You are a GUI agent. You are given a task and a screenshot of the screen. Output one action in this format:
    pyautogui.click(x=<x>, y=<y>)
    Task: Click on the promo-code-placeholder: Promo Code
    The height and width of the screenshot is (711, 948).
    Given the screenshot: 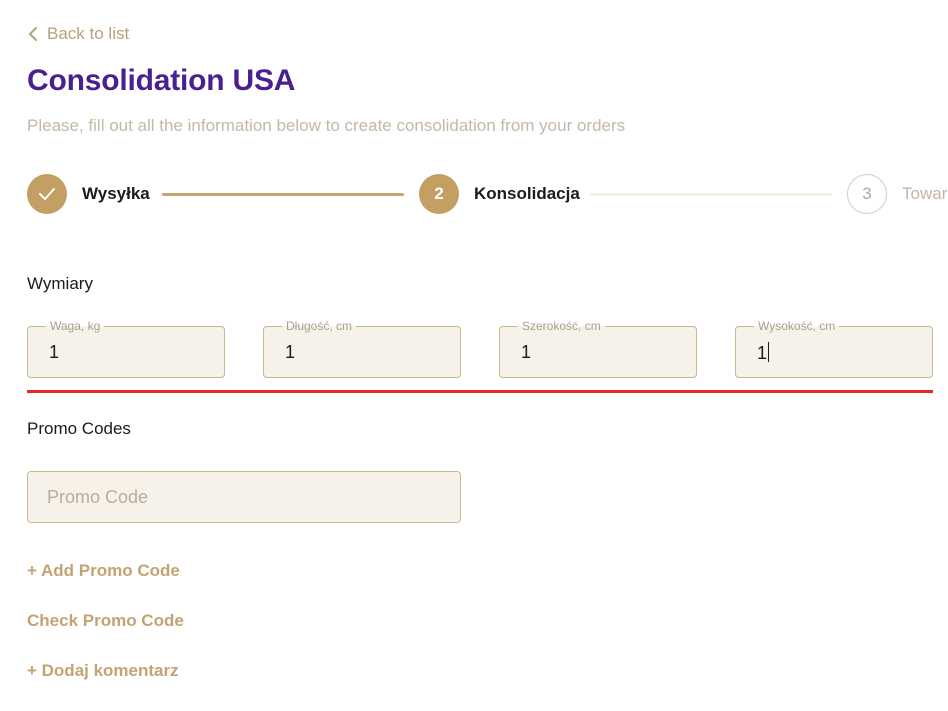 What is the action you would take?
    pyautogui.click(x=98, y=496)
    